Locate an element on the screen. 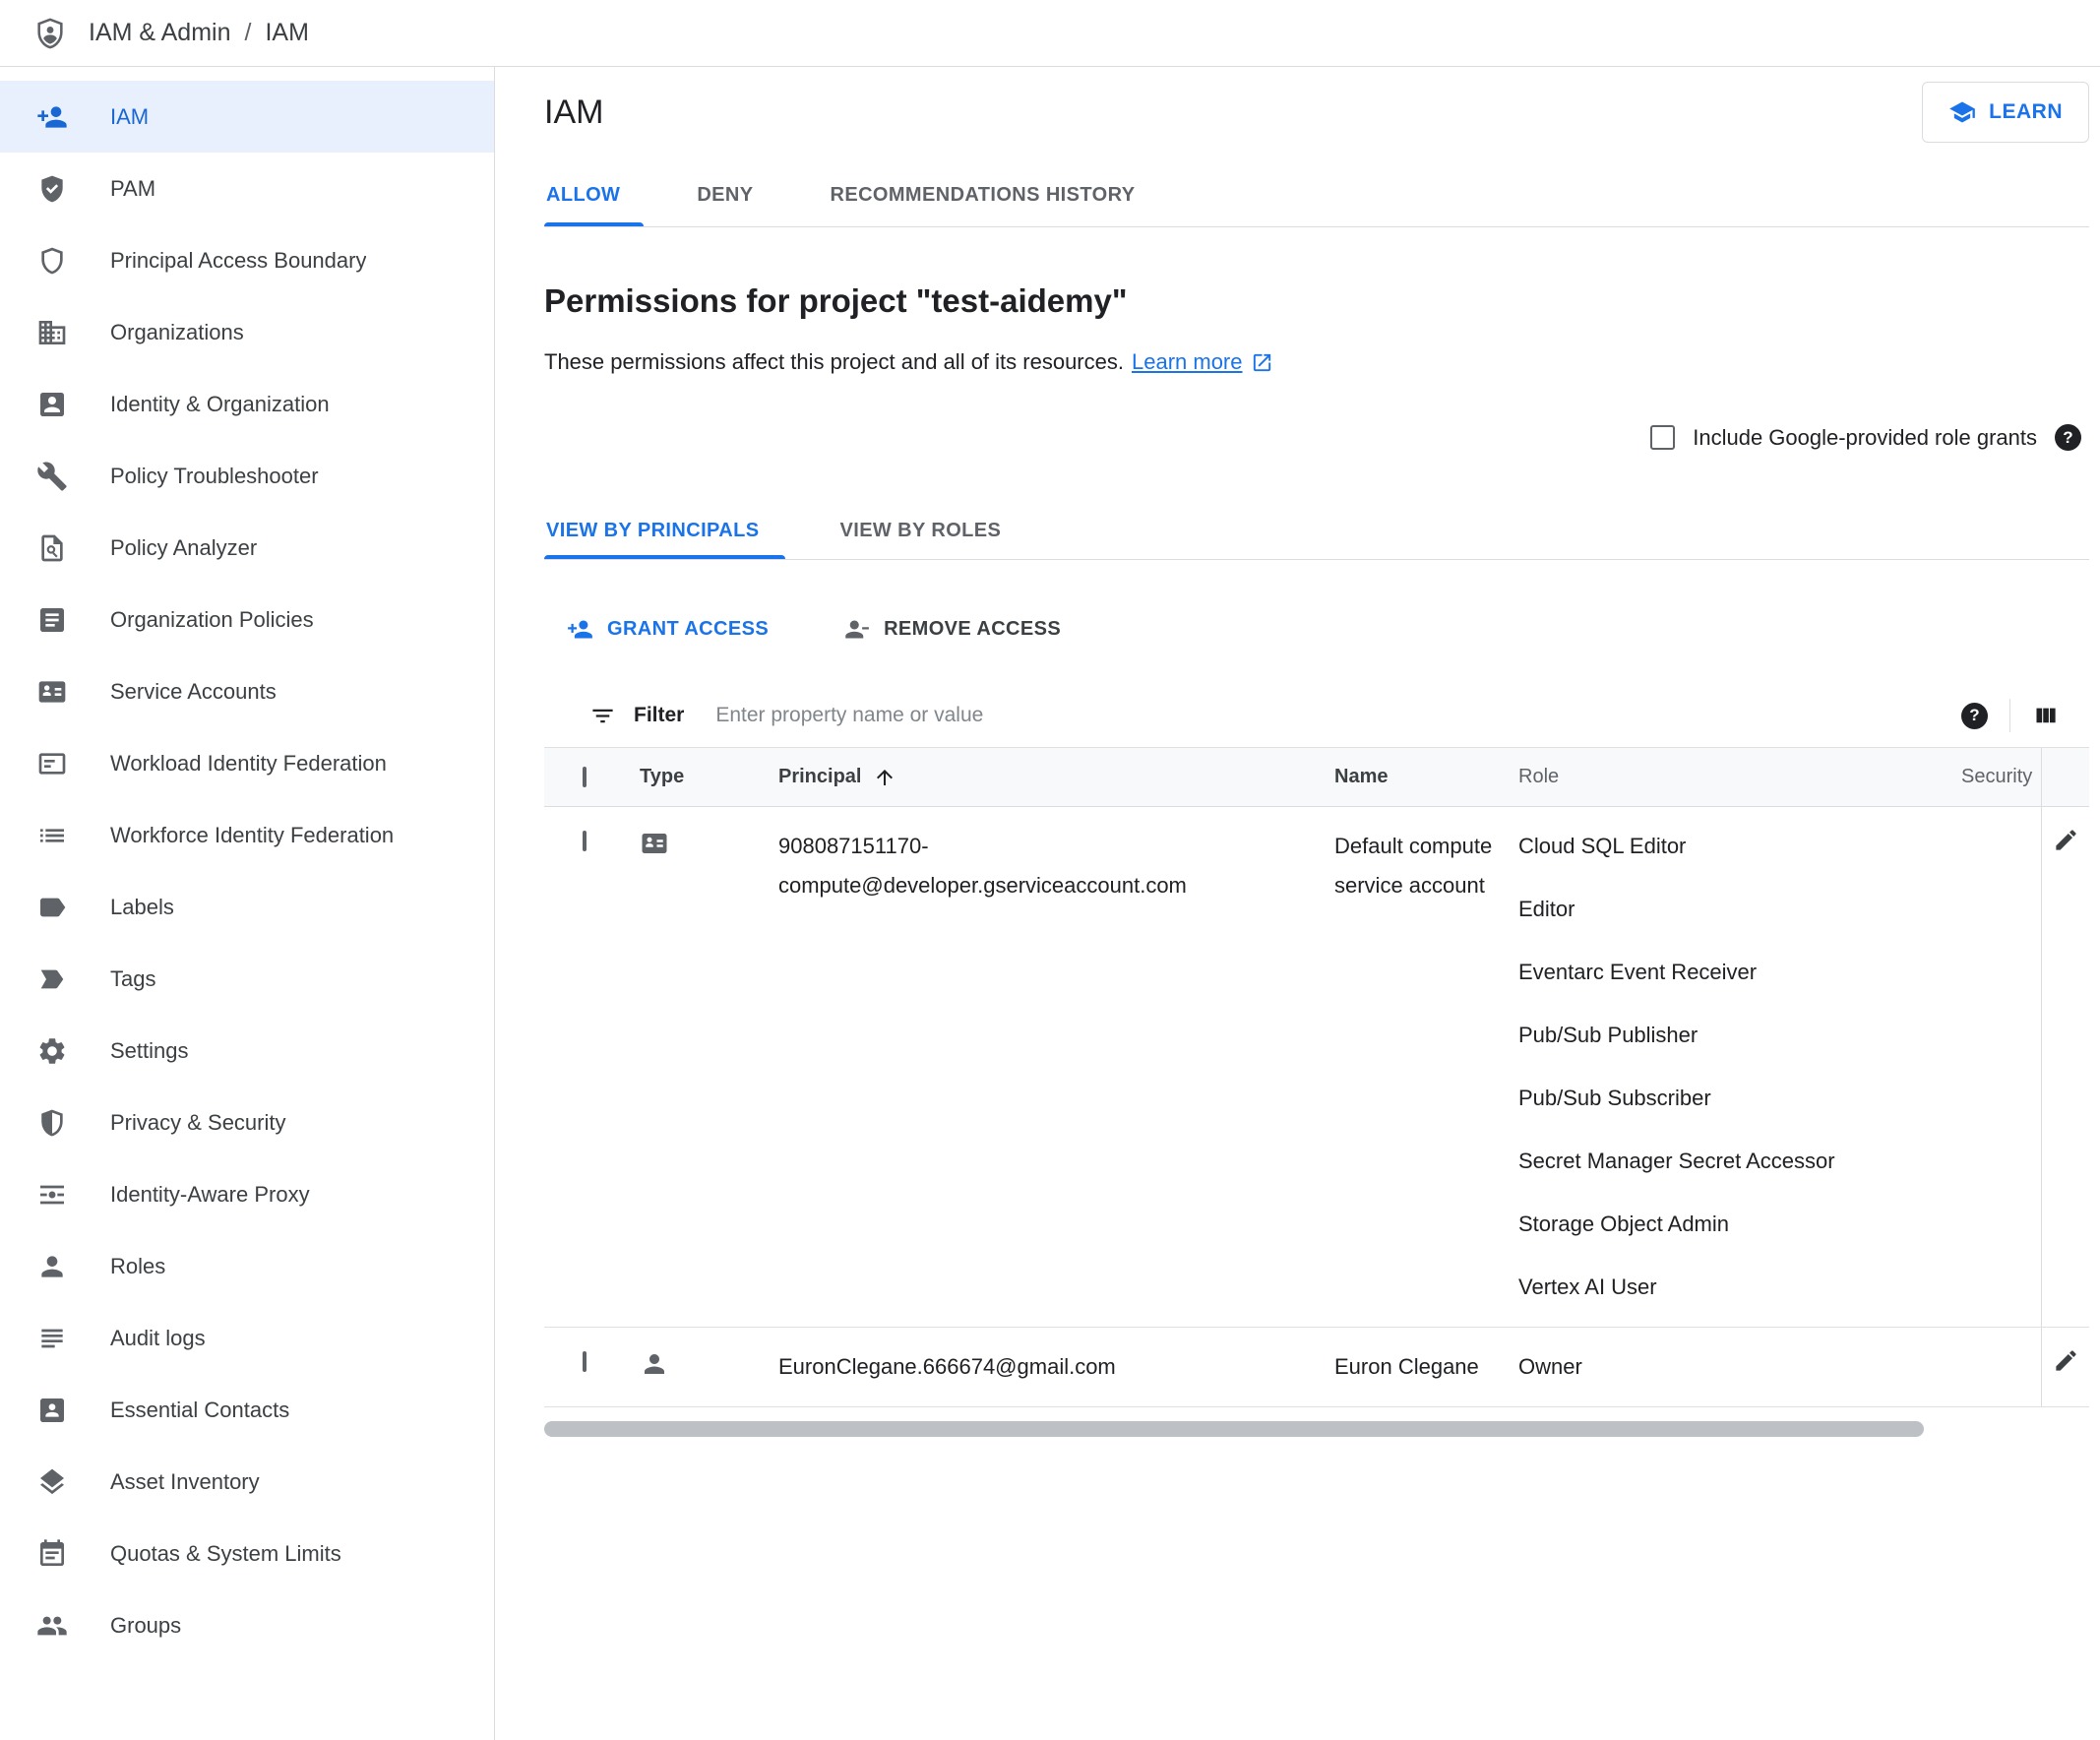 This screenshot has height=1740, width=2100. sidebar-item-label: Organizations is located at coordinates (177, 331).